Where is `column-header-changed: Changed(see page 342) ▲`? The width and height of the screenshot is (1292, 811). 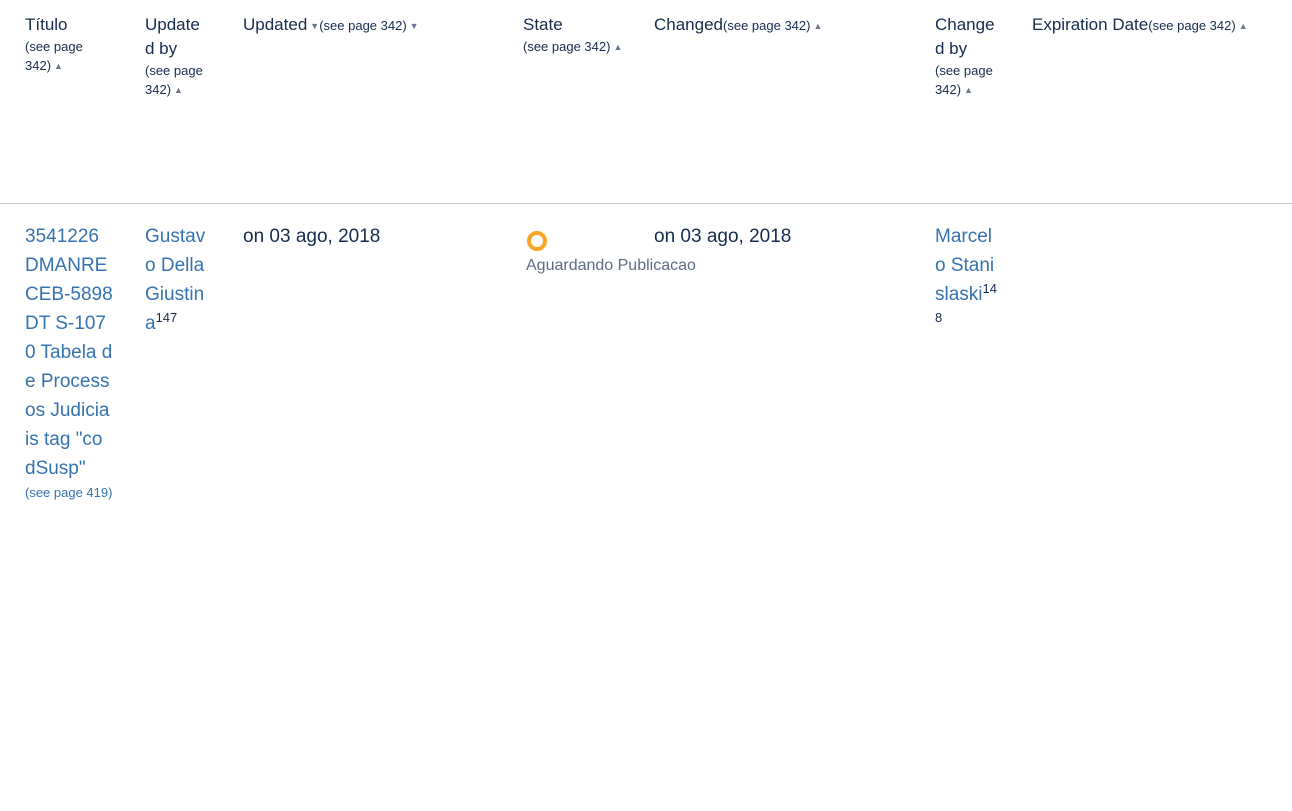
column-header-changed: Changed(see page 342) ▲ is located at coordinates (785, 25).